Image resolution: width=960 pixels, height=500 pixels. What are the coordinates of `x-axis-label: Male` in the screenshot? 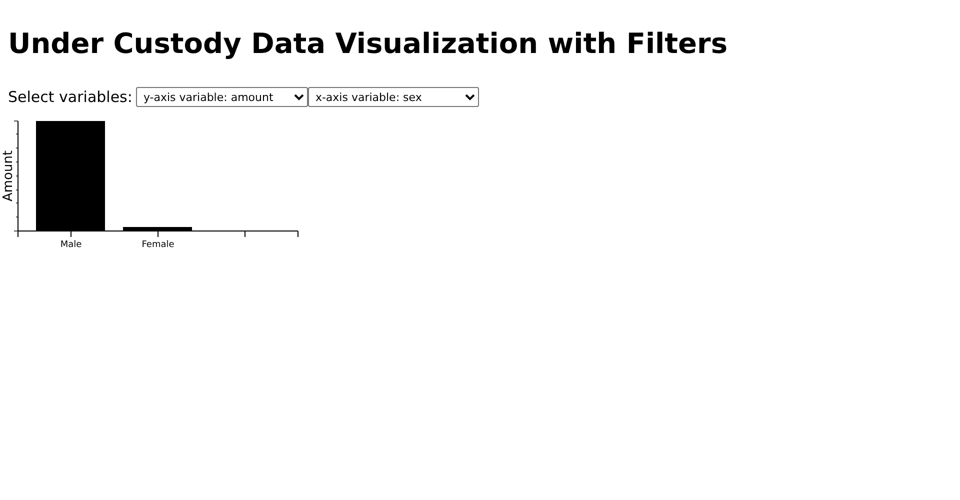 It's located at (71, 245).